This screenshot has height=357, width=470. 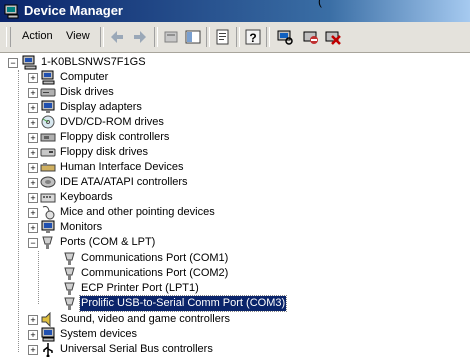 What do you see at coordinates (180, 152) in the screenshot?
I see `tree-item-floppy-drives: + Floppy disk drives` at bounding box center [180, 152].